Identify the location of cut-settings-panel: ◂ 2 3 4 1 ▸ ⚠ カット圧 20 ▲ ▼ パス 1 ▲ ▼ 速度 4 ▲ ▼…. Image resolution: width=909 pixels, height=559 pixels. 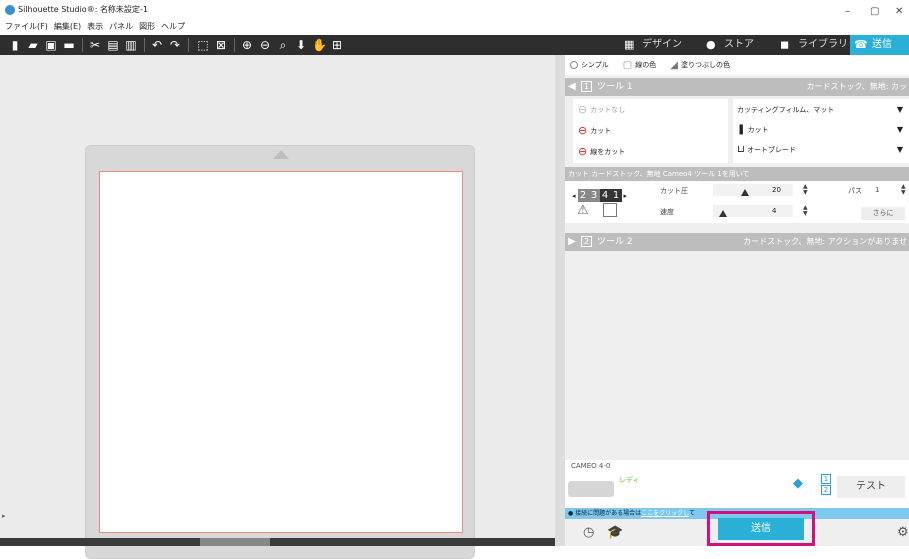
(737, 202).